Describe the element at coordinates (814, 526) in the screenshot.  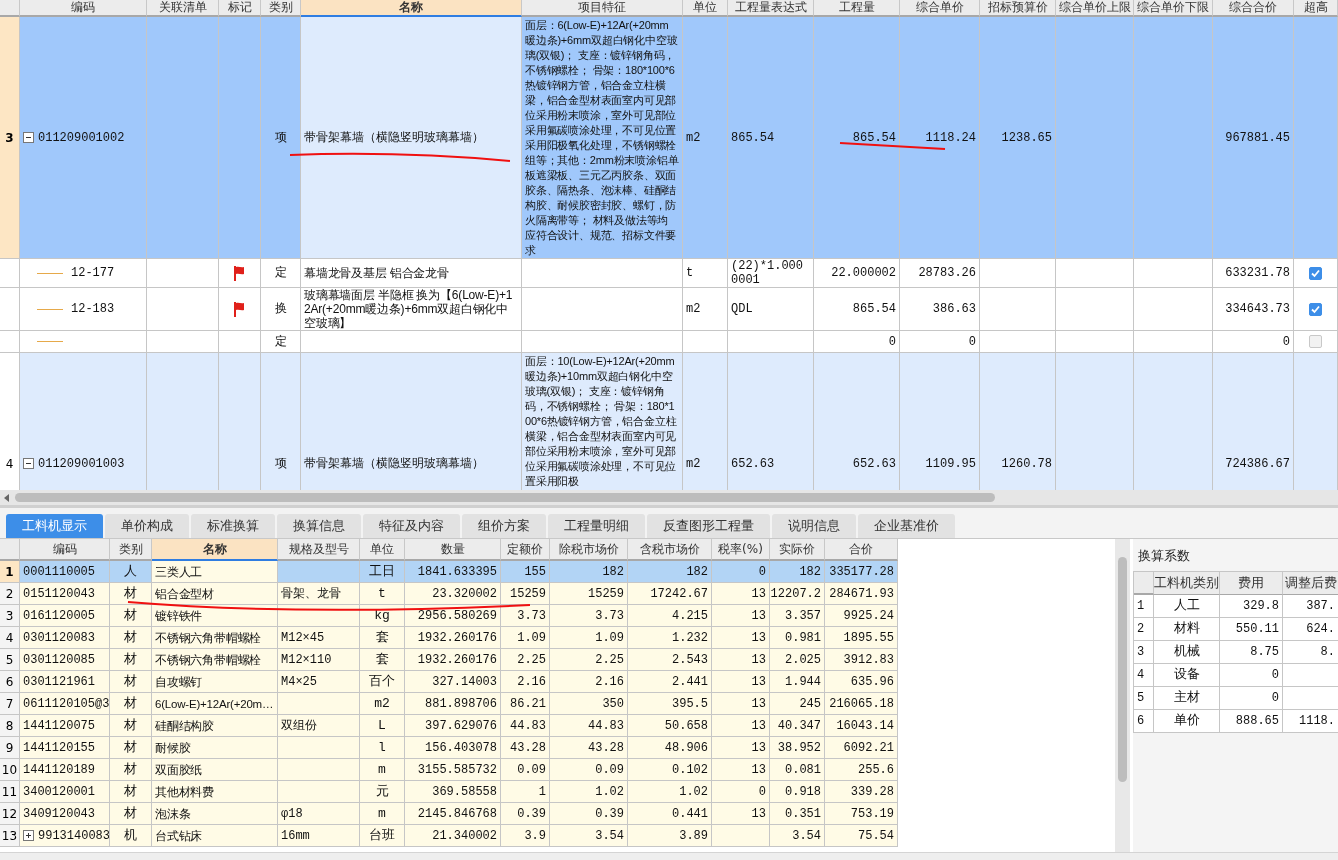
I see `tab: 说明信息` at that location.